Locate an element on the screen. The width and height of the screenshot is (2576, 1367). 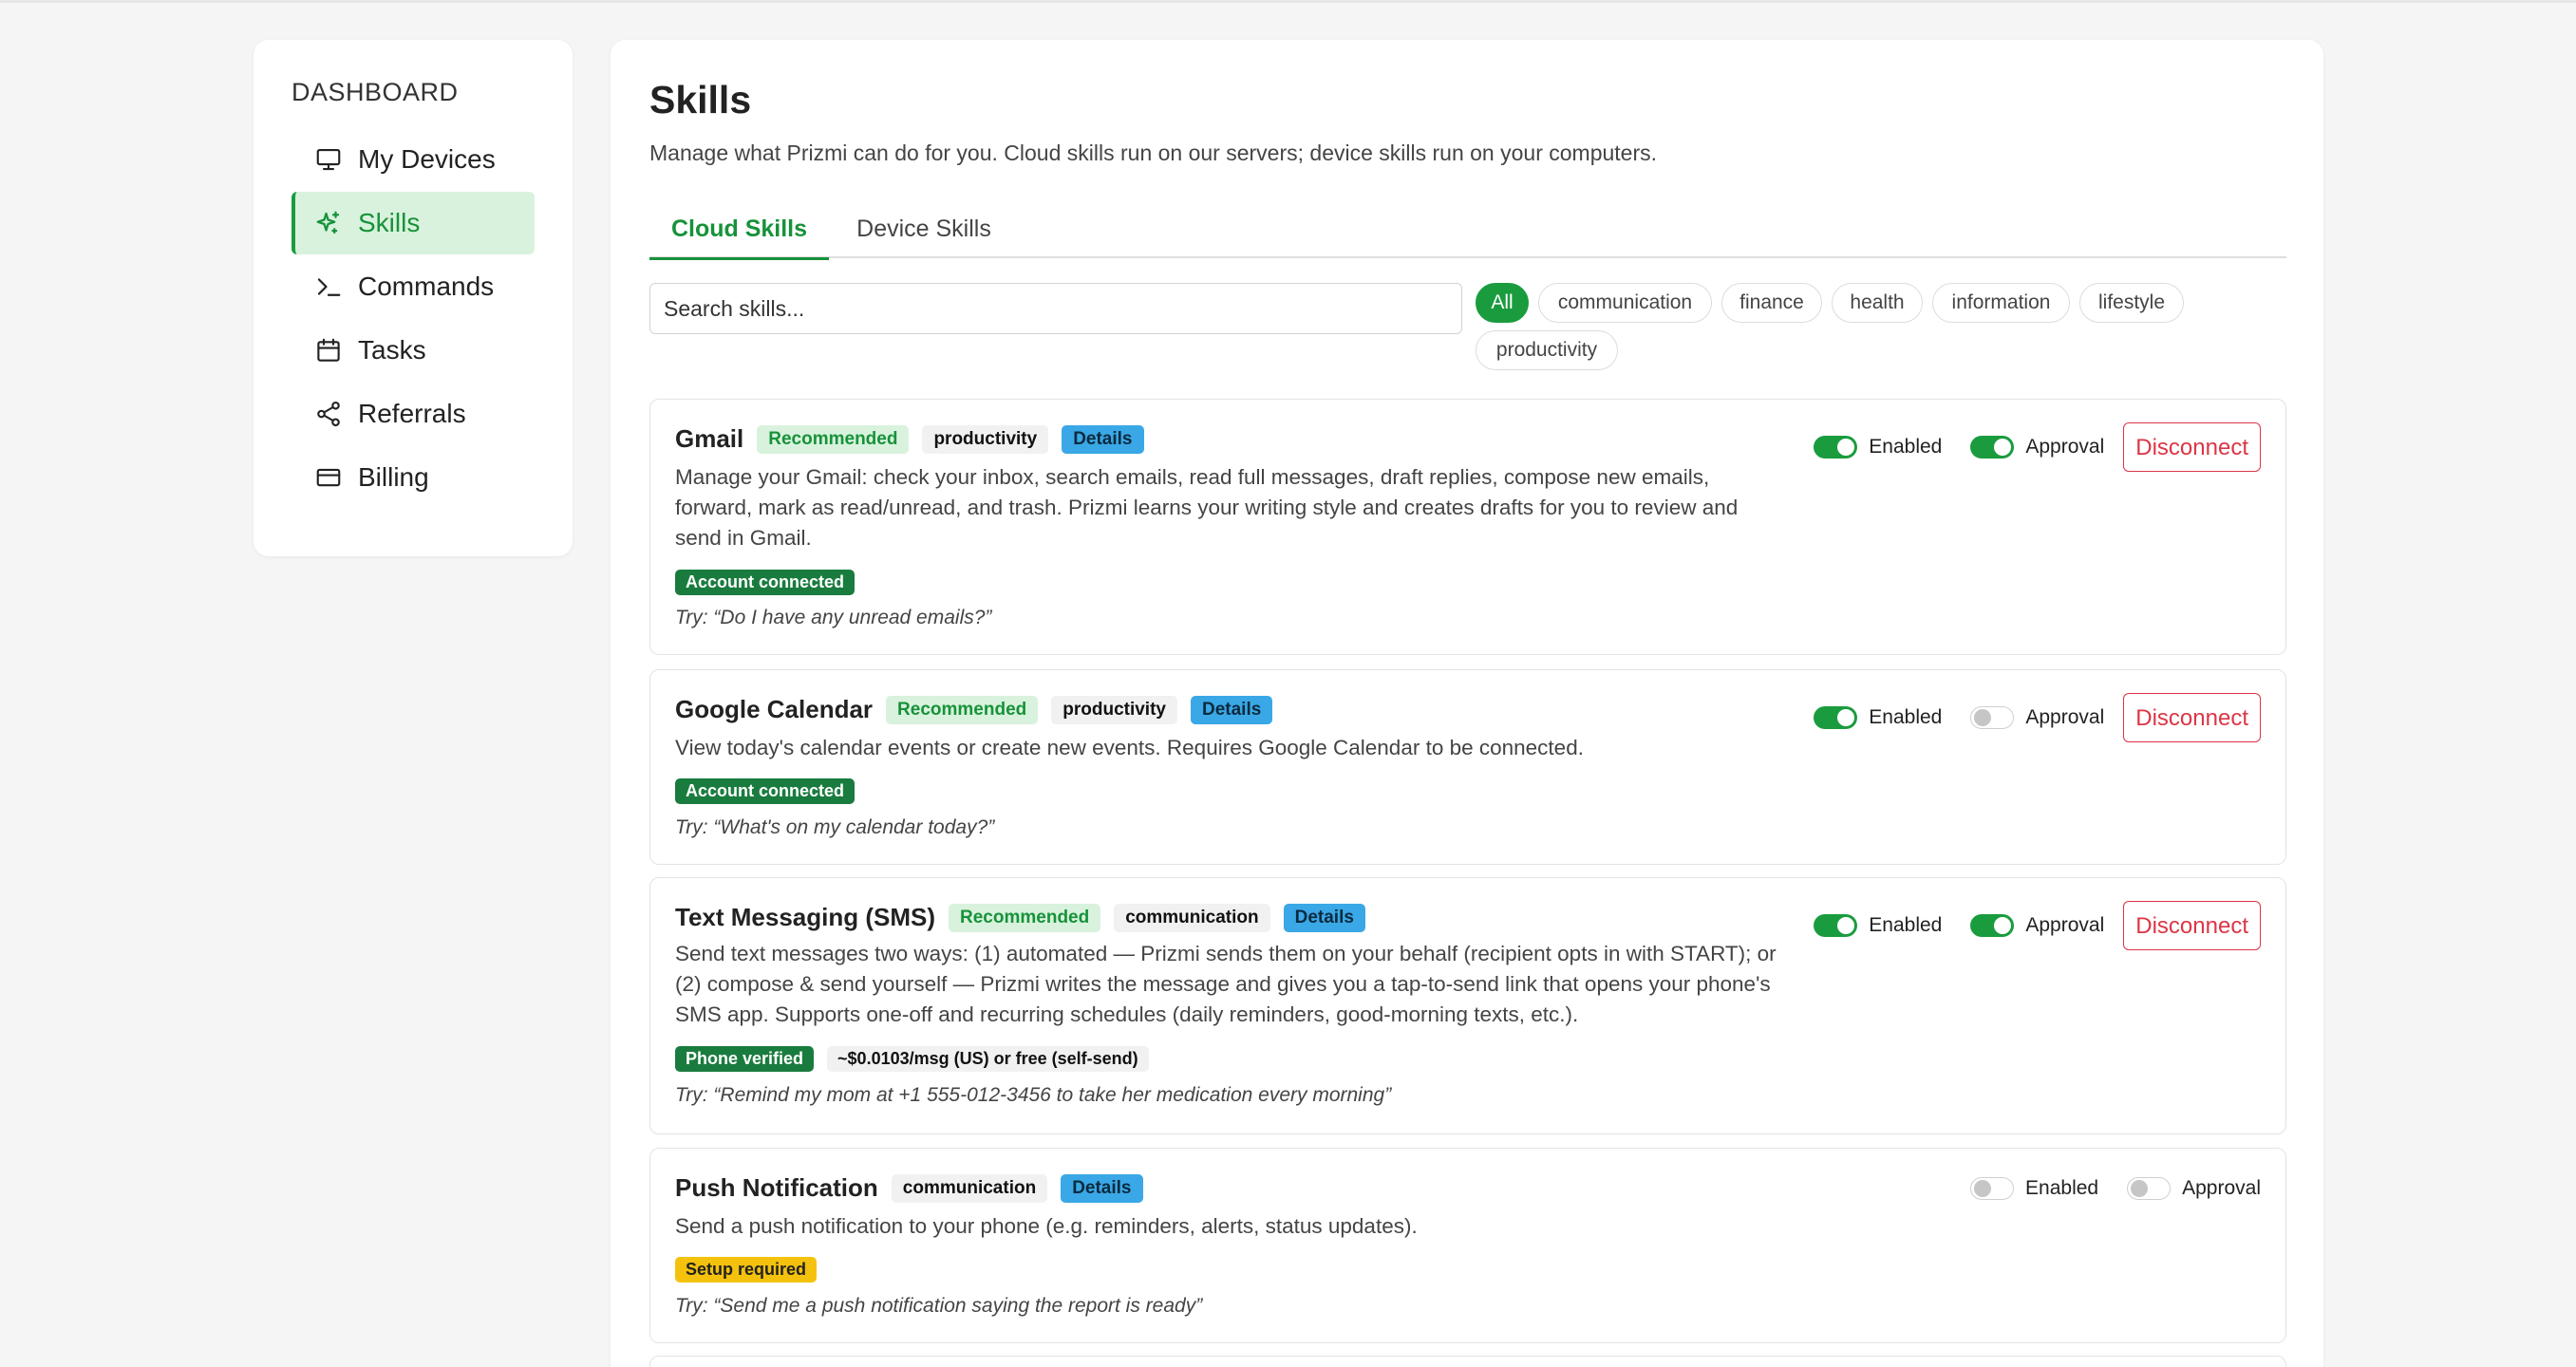
try-example: Try: “Do I have any unread emails?” is located at coordinates (833, 617).